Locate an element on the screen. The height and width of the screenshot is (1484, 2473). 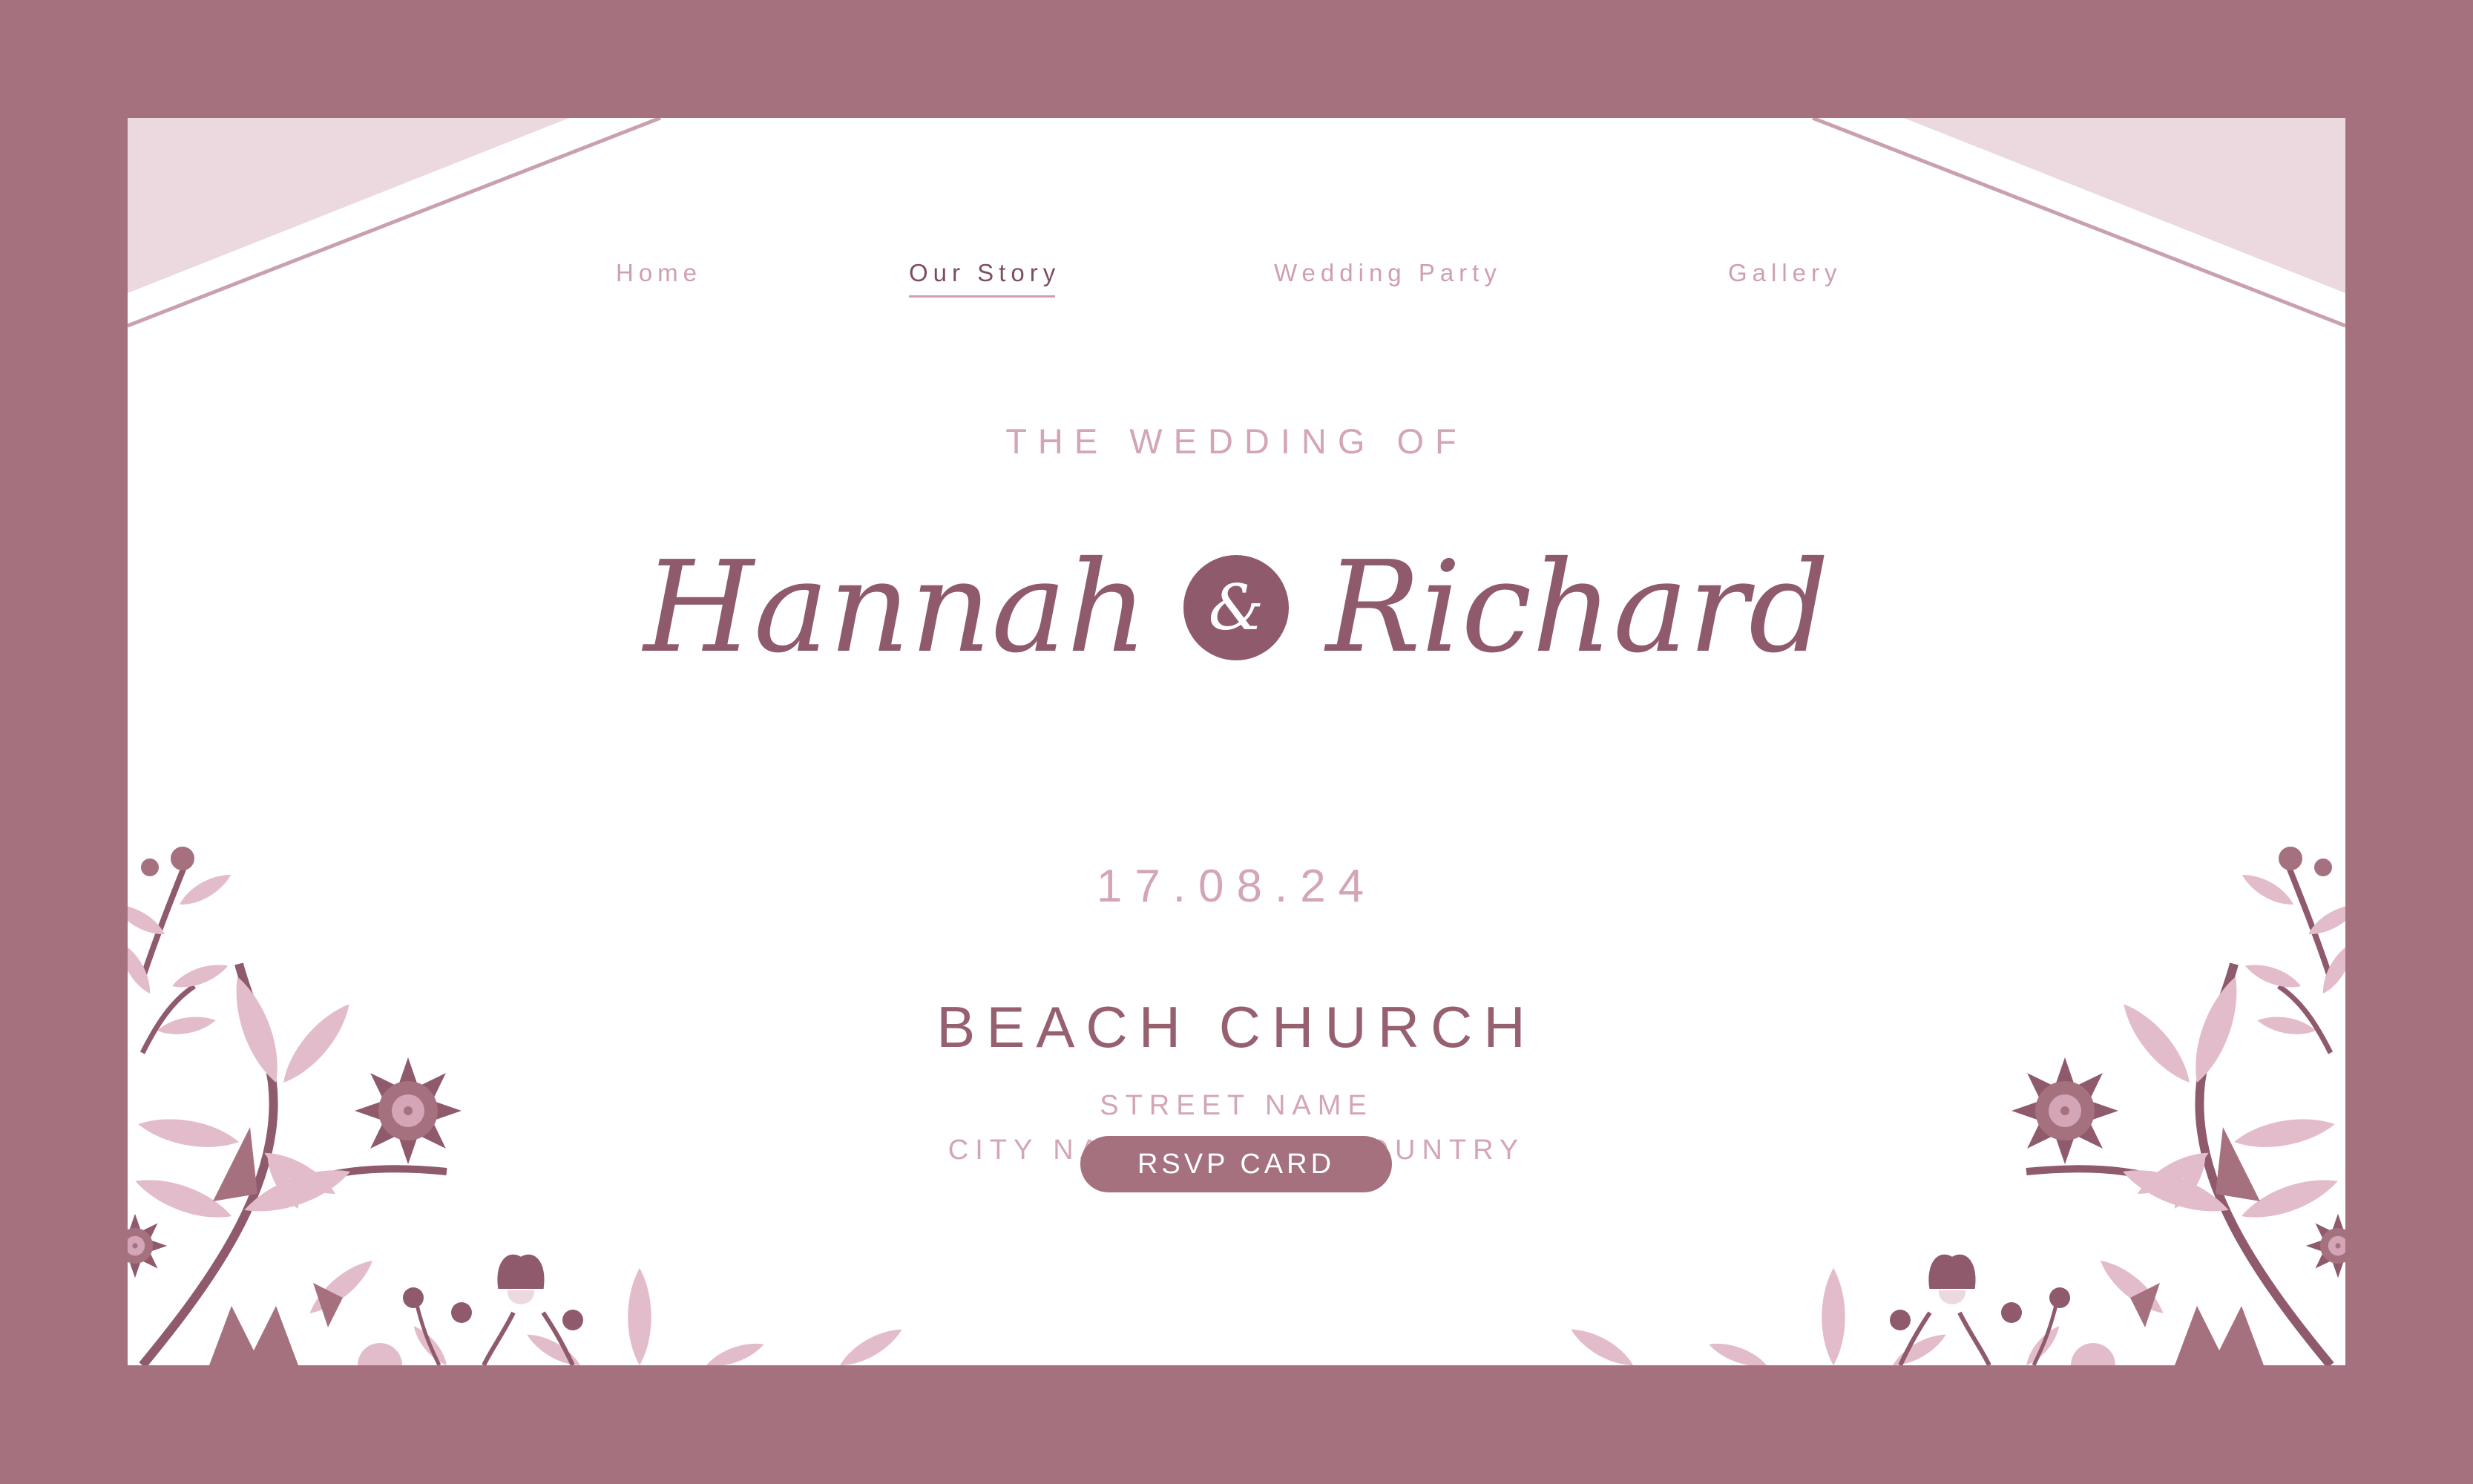
couple-names: Hannah & Richard is located at coordinates (1236, 608).